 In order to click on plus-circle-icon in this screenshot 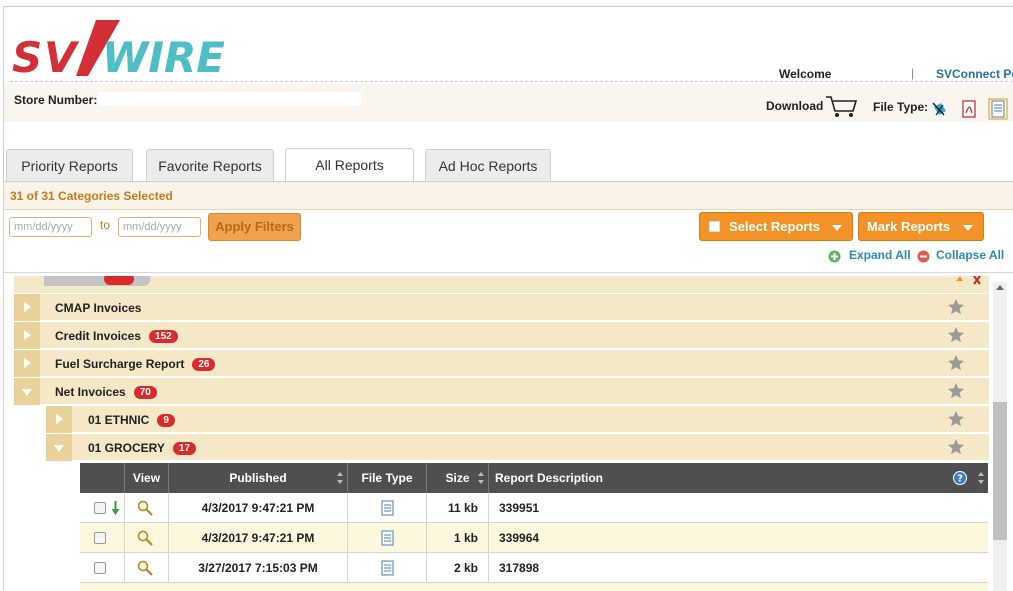, I will do `click(834, 256)`.